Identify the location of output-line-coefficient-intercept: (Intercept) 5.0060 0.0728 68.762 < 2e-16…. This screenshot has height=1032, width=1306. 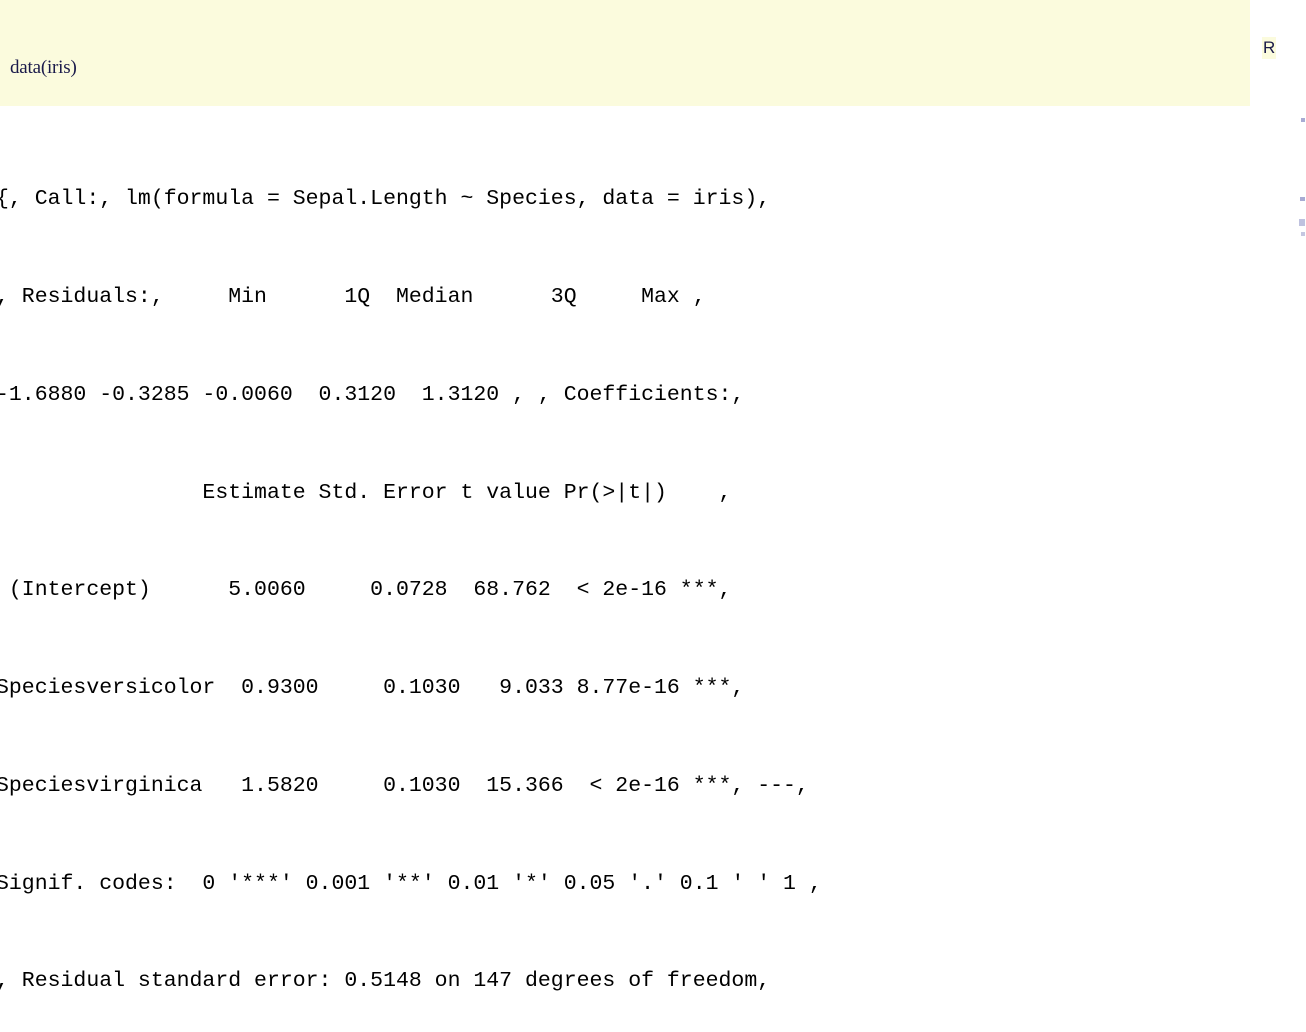
(366, 590).